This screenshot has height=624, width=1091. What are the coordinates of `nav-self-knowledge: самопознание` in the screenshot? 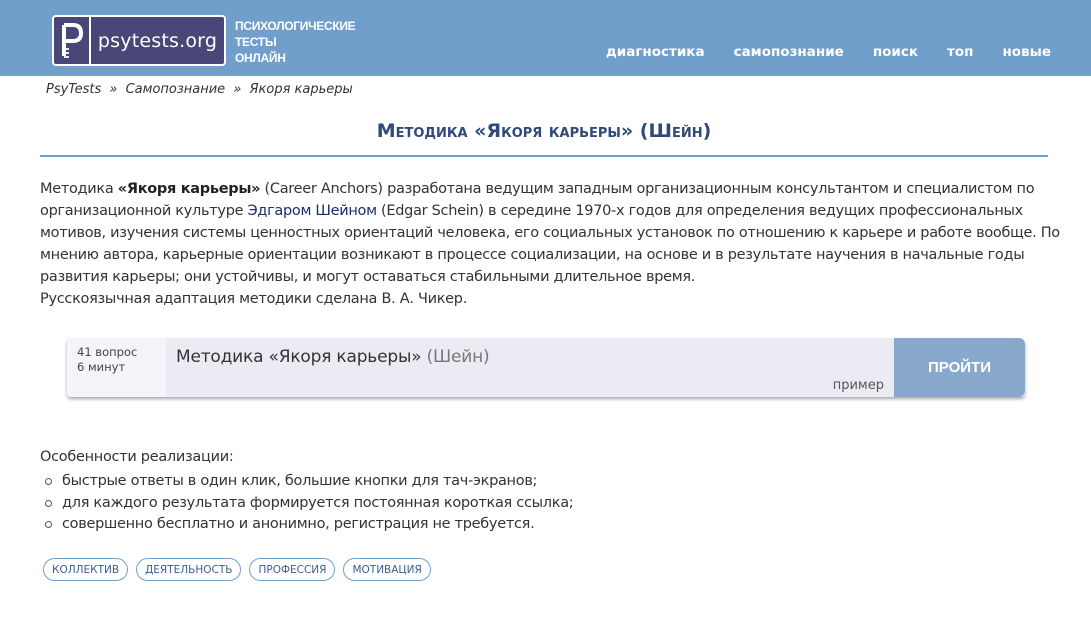 It's located at (789, 52).